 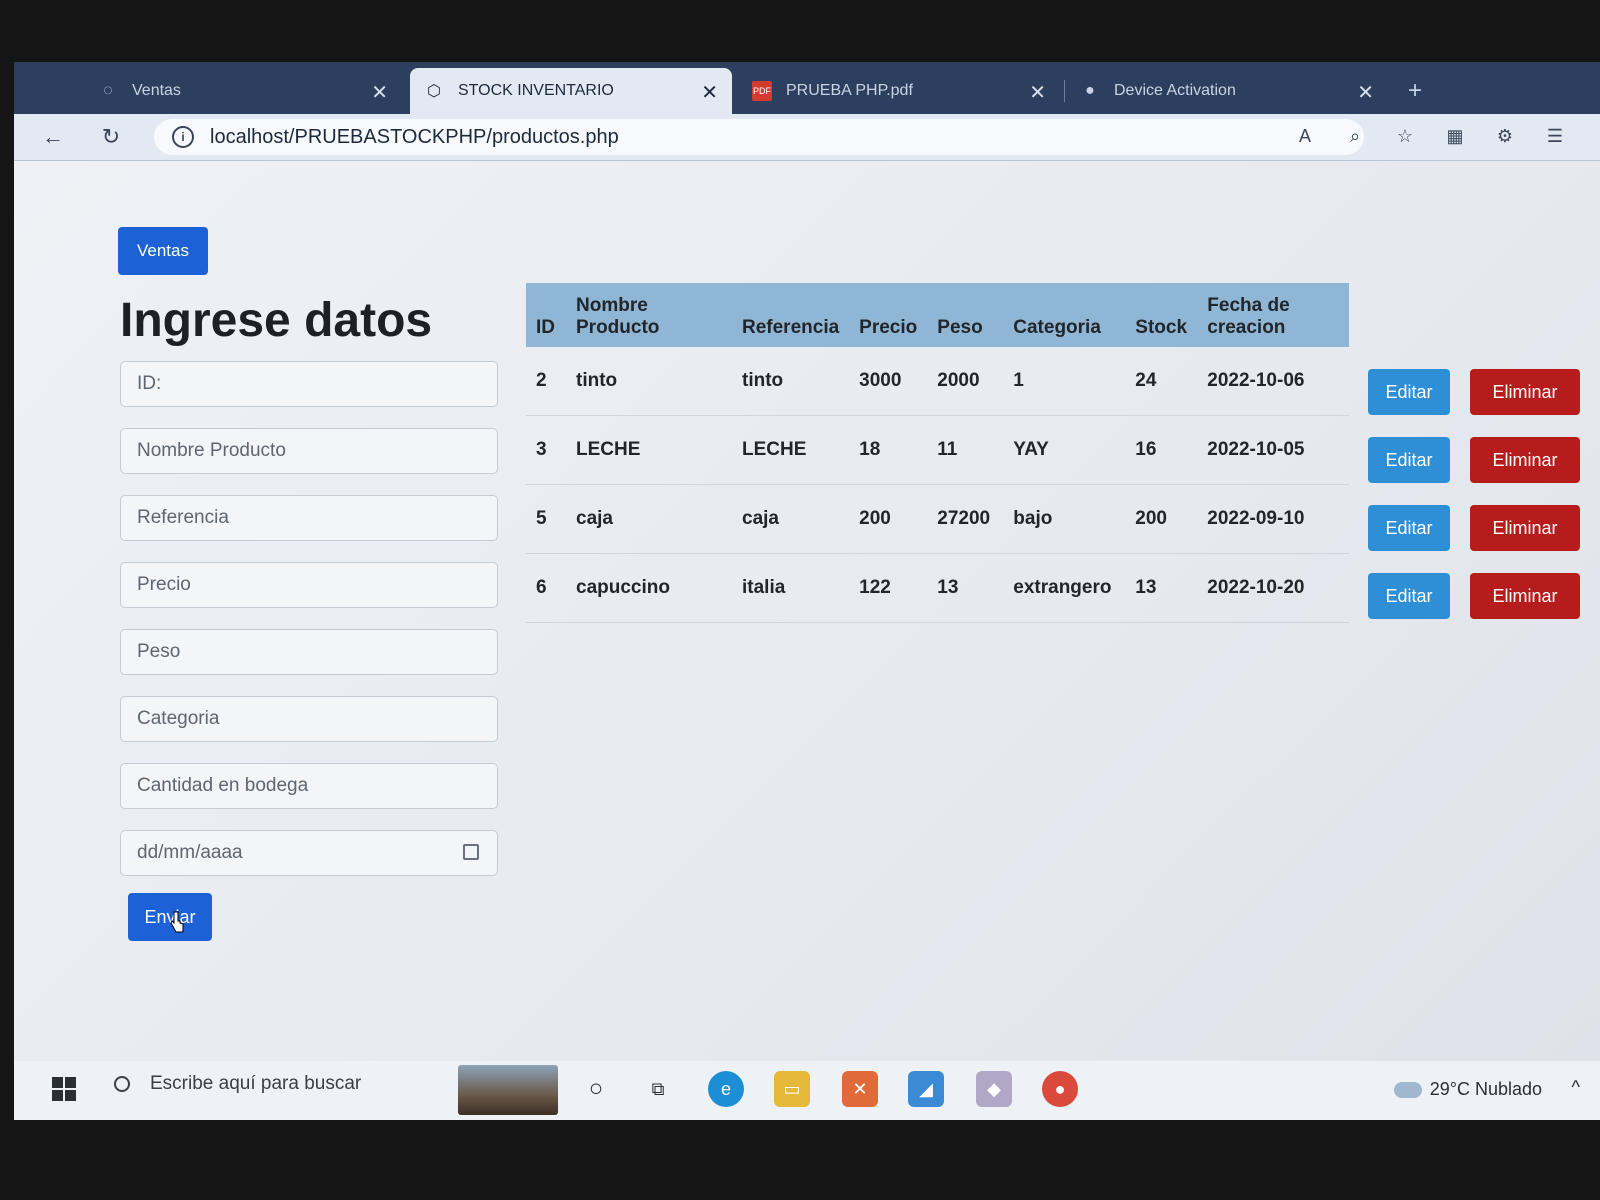 What do you see at coordinates (965, 588) in the screenshot?
I see `cell-peso: 13` at bounding box center [965, 588].